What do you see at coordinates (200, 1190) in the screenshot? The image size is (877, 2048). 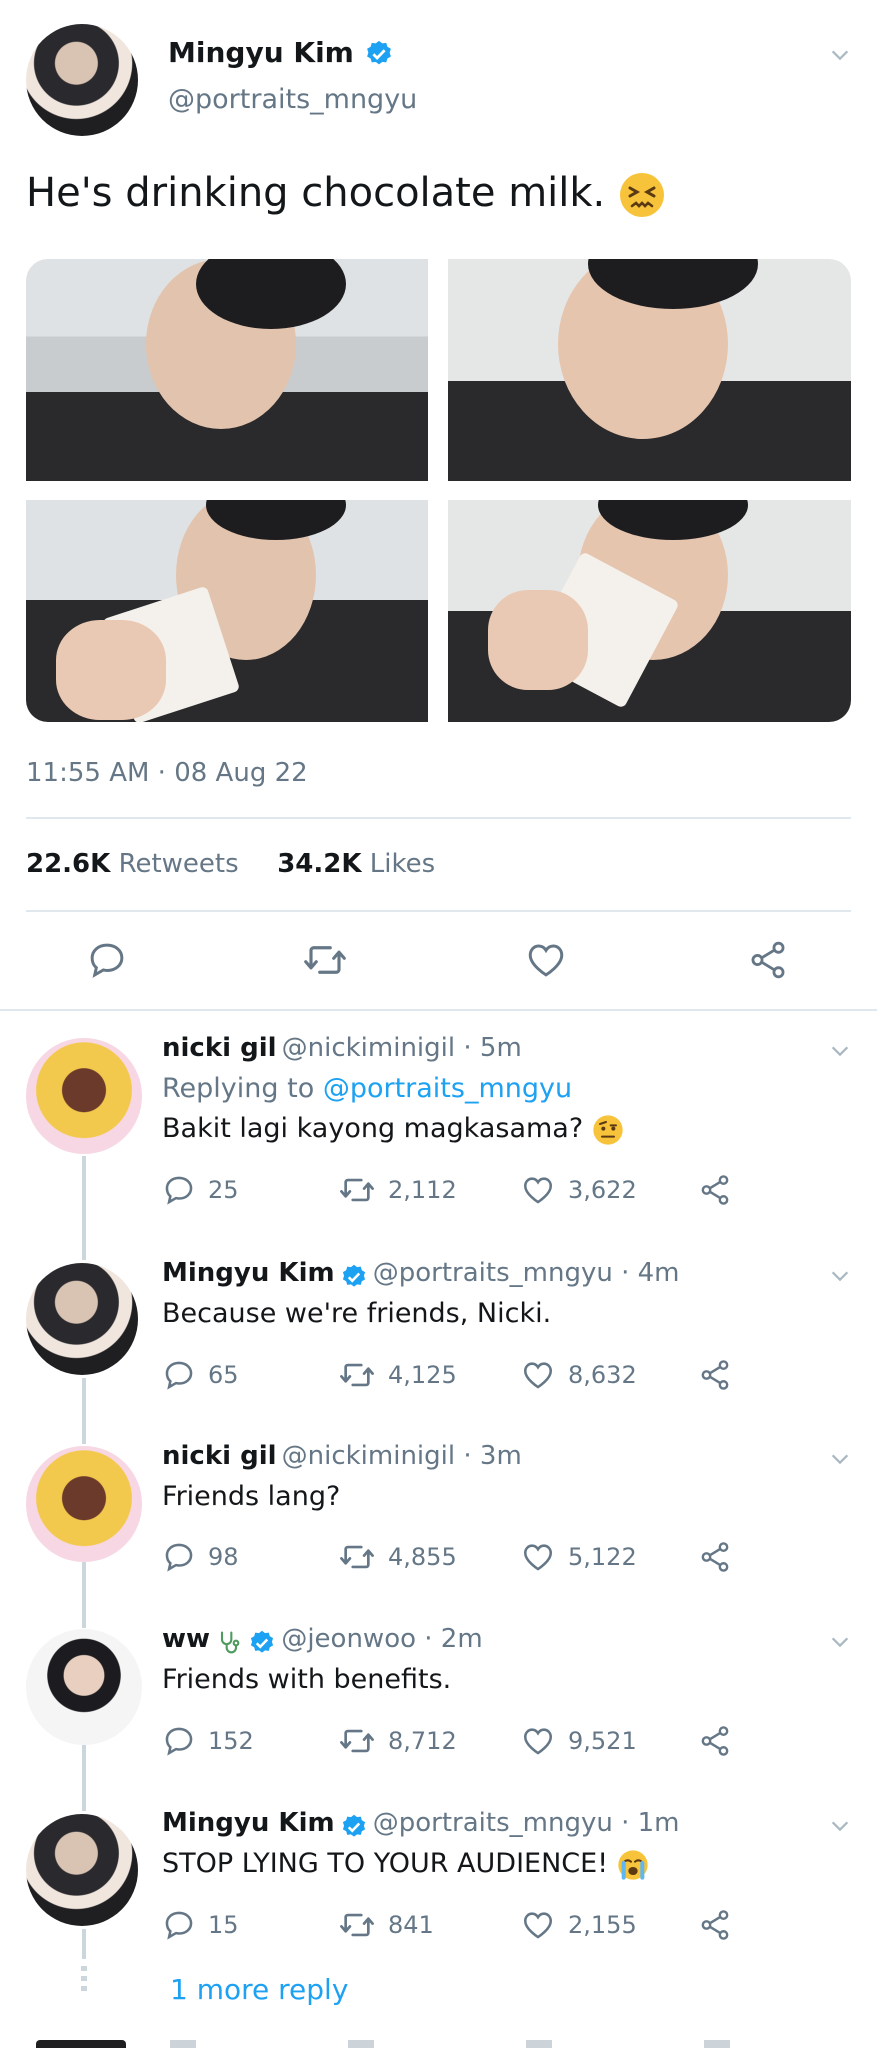 I see `reply-button: 25` at bounding box center [200, 1190].